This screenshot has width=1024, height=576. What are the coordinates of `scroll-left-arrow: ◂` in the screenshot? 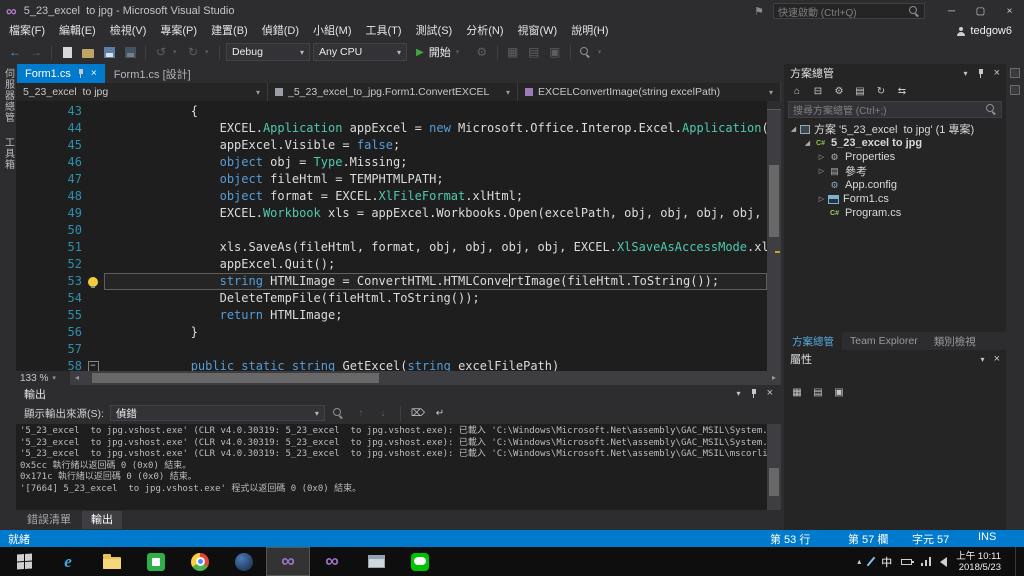 It's located at (77, 378).